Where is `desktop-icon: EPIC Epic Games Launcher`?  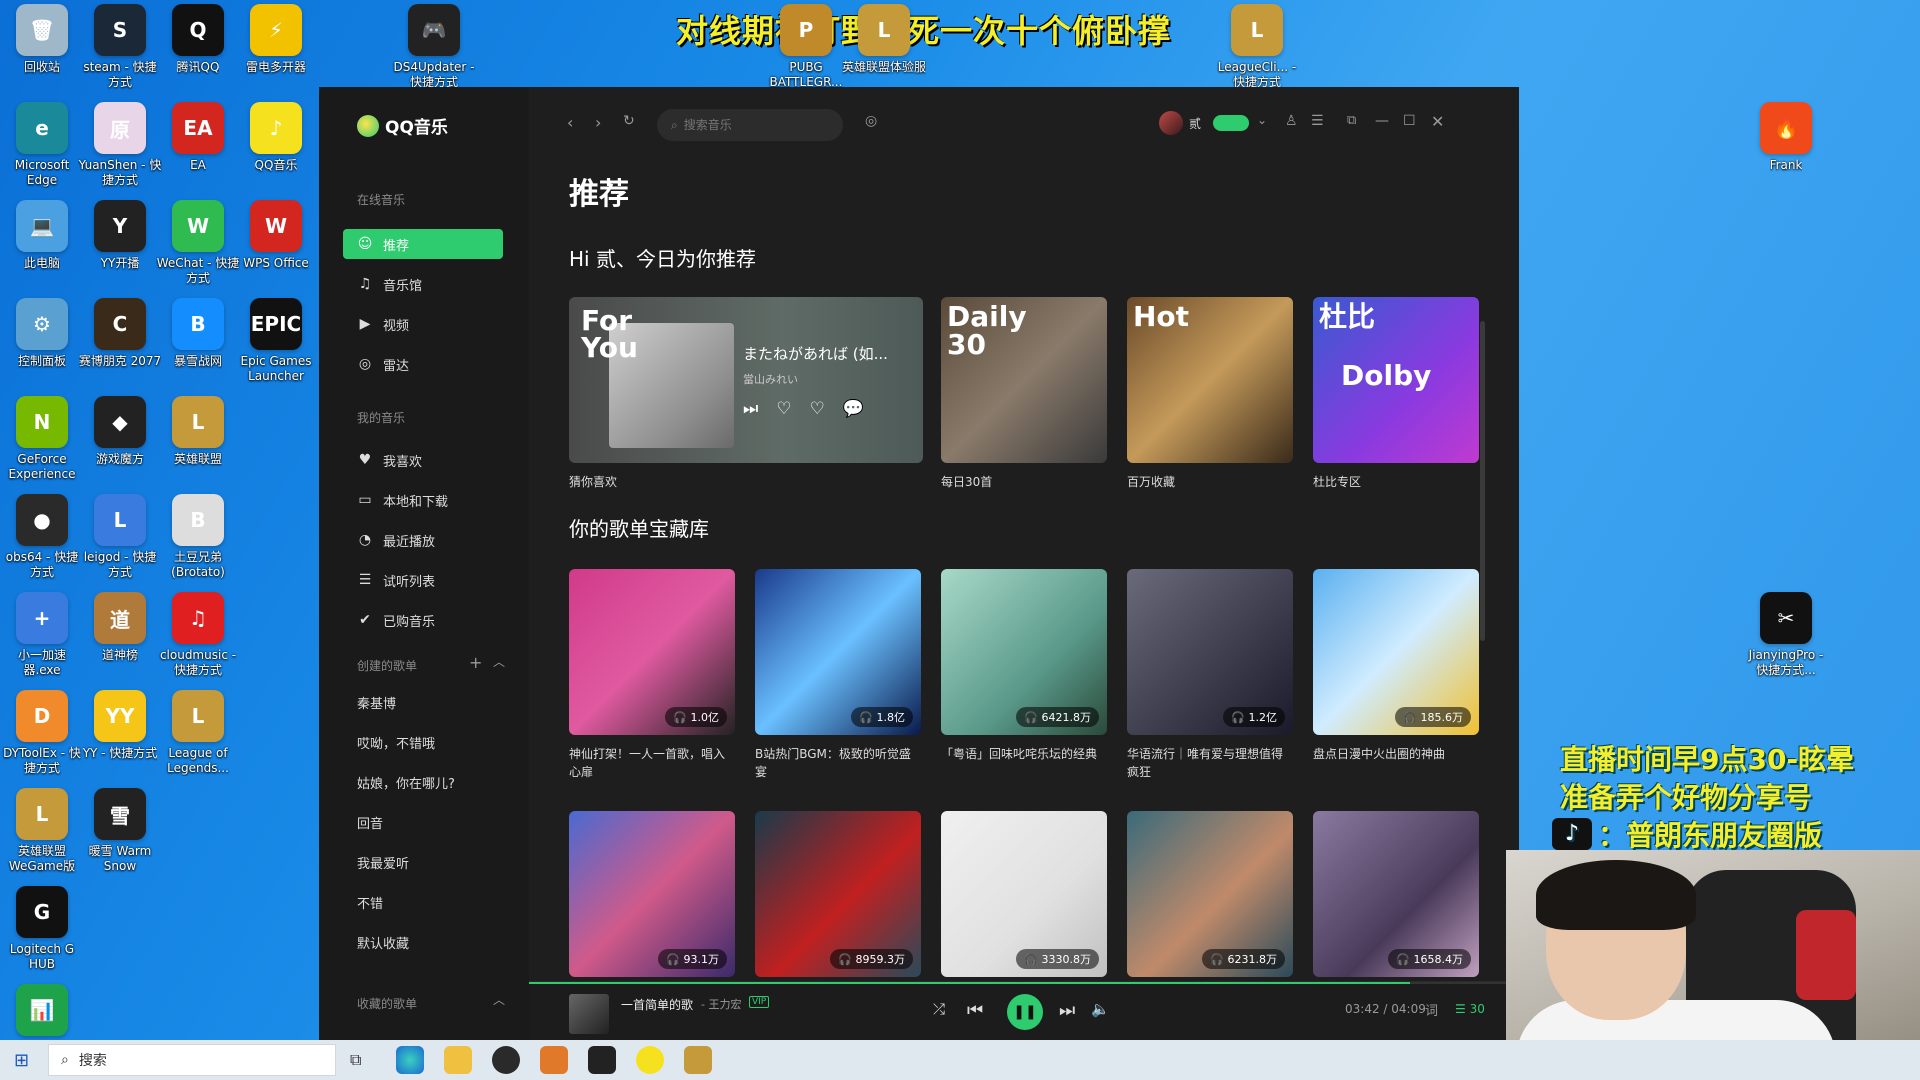
desktop-icon: EPIC Epic Games Launcher is located at coordinates (276, 341).